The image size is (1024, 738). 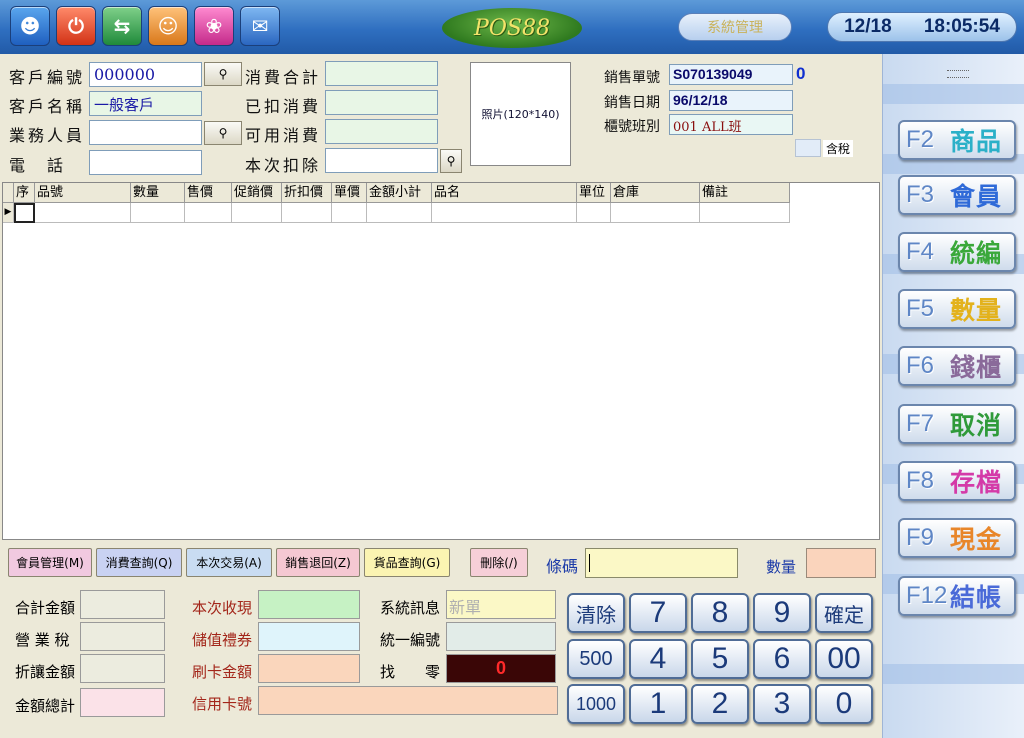 What do you see at coordinates (260, 26) in the screenshot?
I see `mail-icon: ✉` at bounding box center [260, 26].